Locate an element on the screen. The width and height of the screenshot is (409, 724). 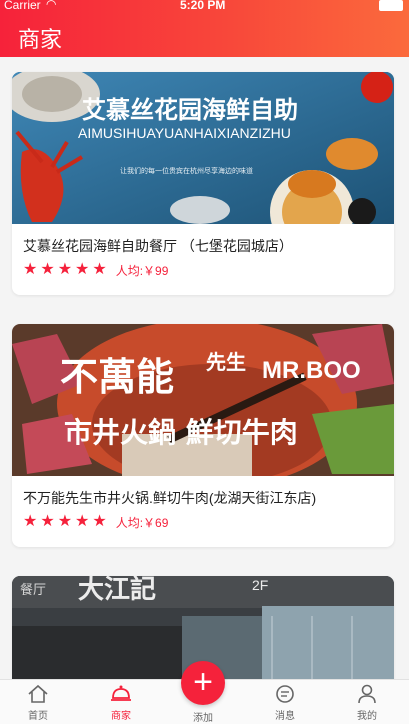
rating-row: ★ ★ ★ ★ ★ 人均:￥69 is located at coordinates (95, 522).